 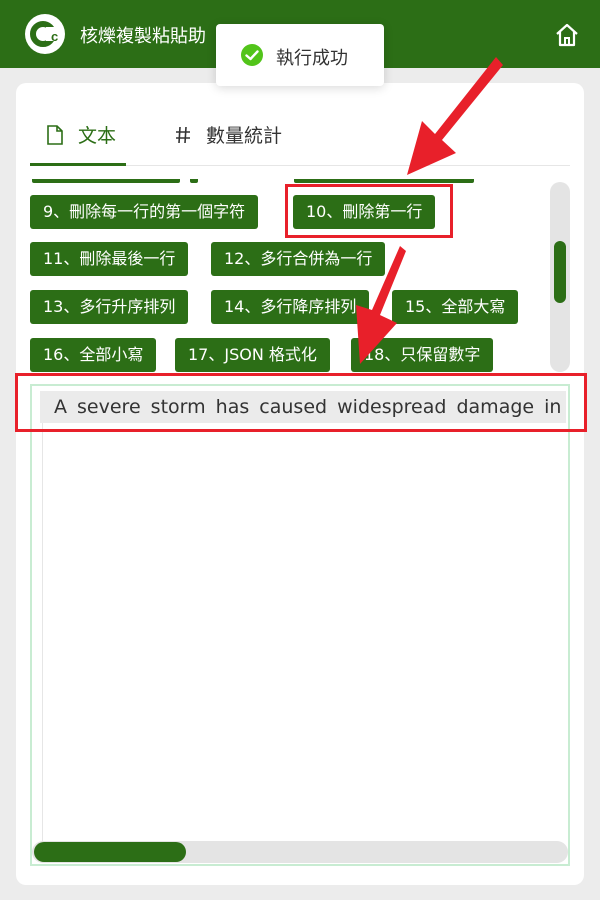 I want to click on hash-icon, so click(x=183, y=135).